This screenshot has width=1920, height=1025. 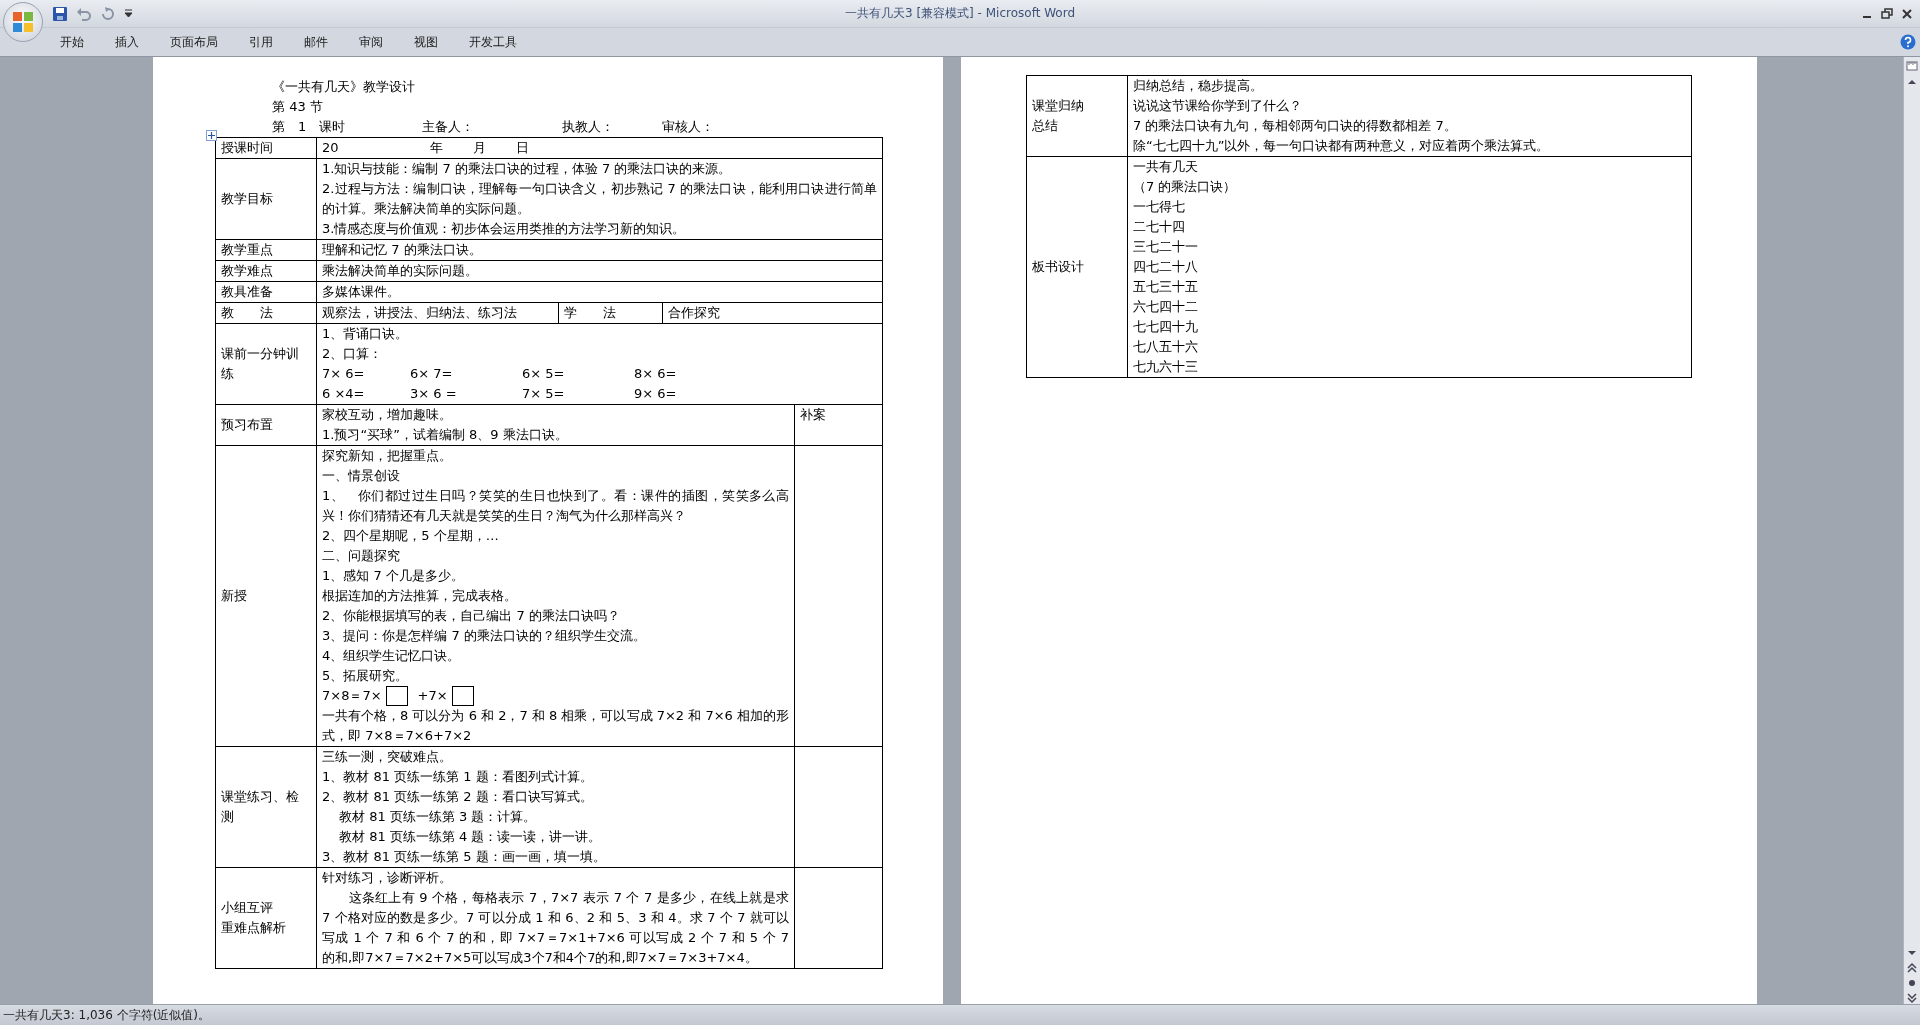 What do you see at coordinates (555, 928) in the screenshot?
I see `cell-text: 这条红上有 9 个格，每格表示 7，7×7 表示 7 个 7 是多少，在线上就是求 7 个格对应的数是多少。7 可以分成 1 和 6、2 和 5、3 和 4。求 7 个 7 就可以写成 1 个 7 和 6 个 7 的和，即 7×7＝7×1+7×6 可以写成 2 个 7 和 5 个 7 的和,即7×7＝7×2+7×5可以写成3个7和4个7的和,即7×7＝7×3+7×4。` at bounding box center [555, 928].